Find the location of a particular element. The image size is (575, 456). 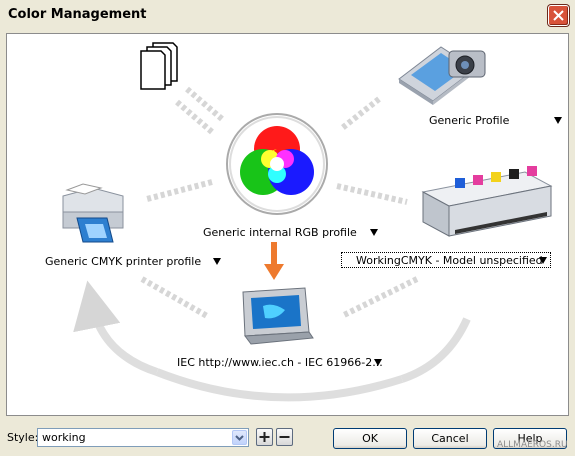

watermark: ALLMAEROS.RU is located at coordinates (532, 445).